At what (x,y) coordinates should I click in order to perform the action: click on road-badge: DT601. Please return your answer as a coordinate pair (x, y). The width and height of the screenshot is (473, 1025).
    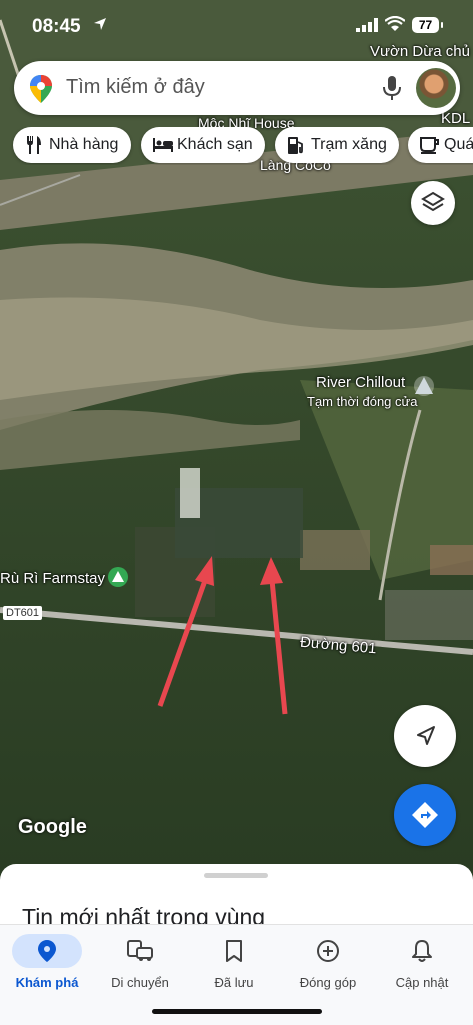
    Looking at the image, I should click on (23, 613).